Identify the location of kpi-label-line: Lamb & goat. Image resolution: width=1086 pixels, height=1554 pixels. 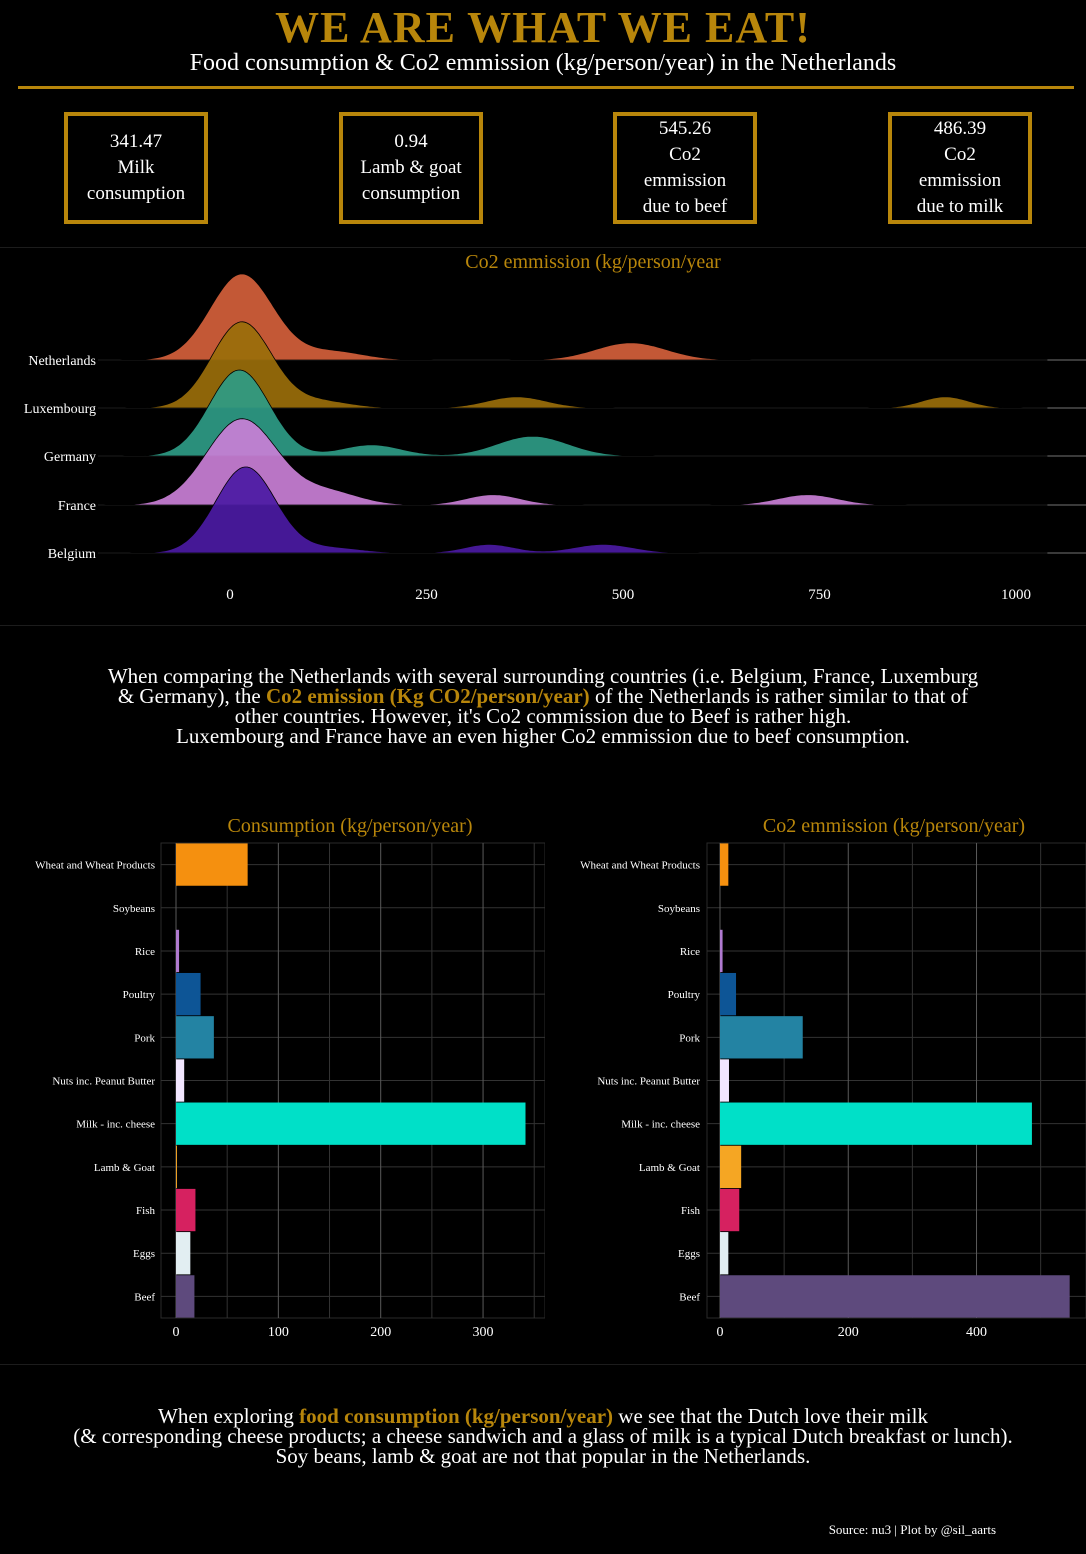
(411, 167).